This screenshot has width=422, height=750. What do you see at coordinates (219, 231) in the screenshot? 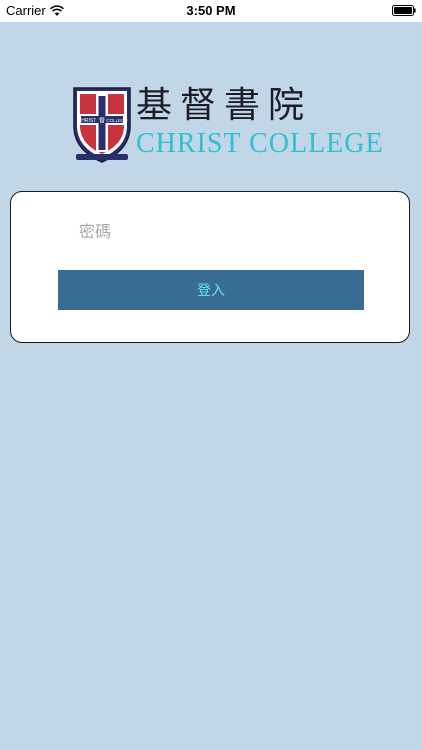
I see `password-input` at bounding box center [219, 231].